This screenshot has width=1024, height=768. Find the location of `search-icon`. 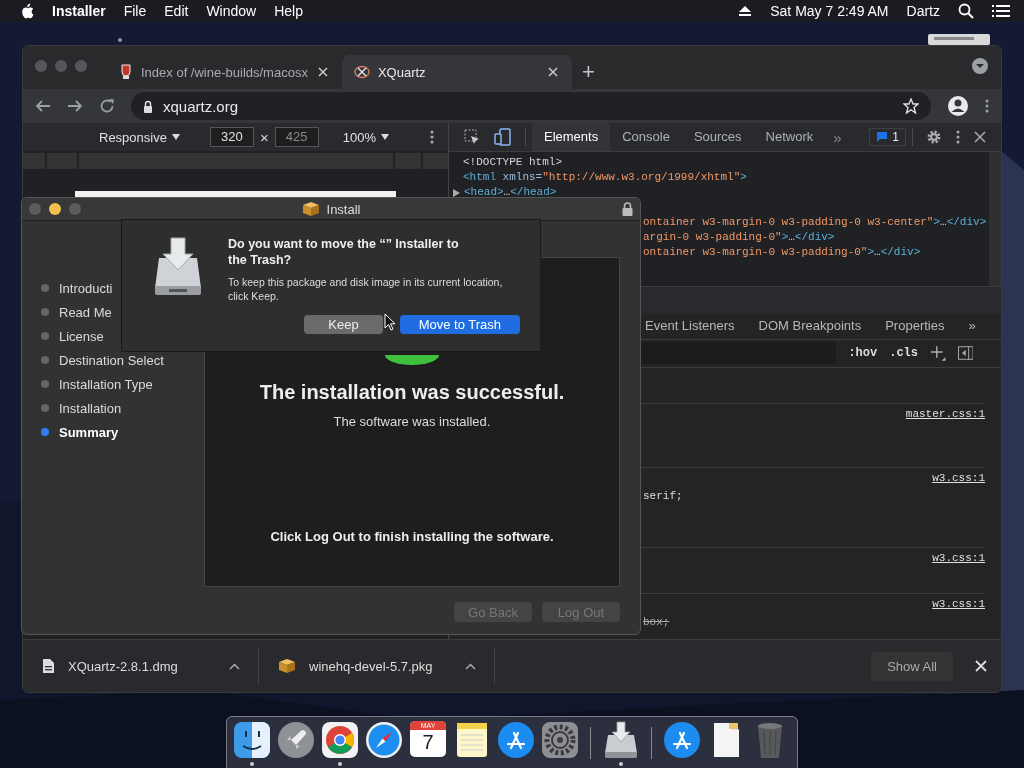

search-icon is located at coordinates (966, 11).